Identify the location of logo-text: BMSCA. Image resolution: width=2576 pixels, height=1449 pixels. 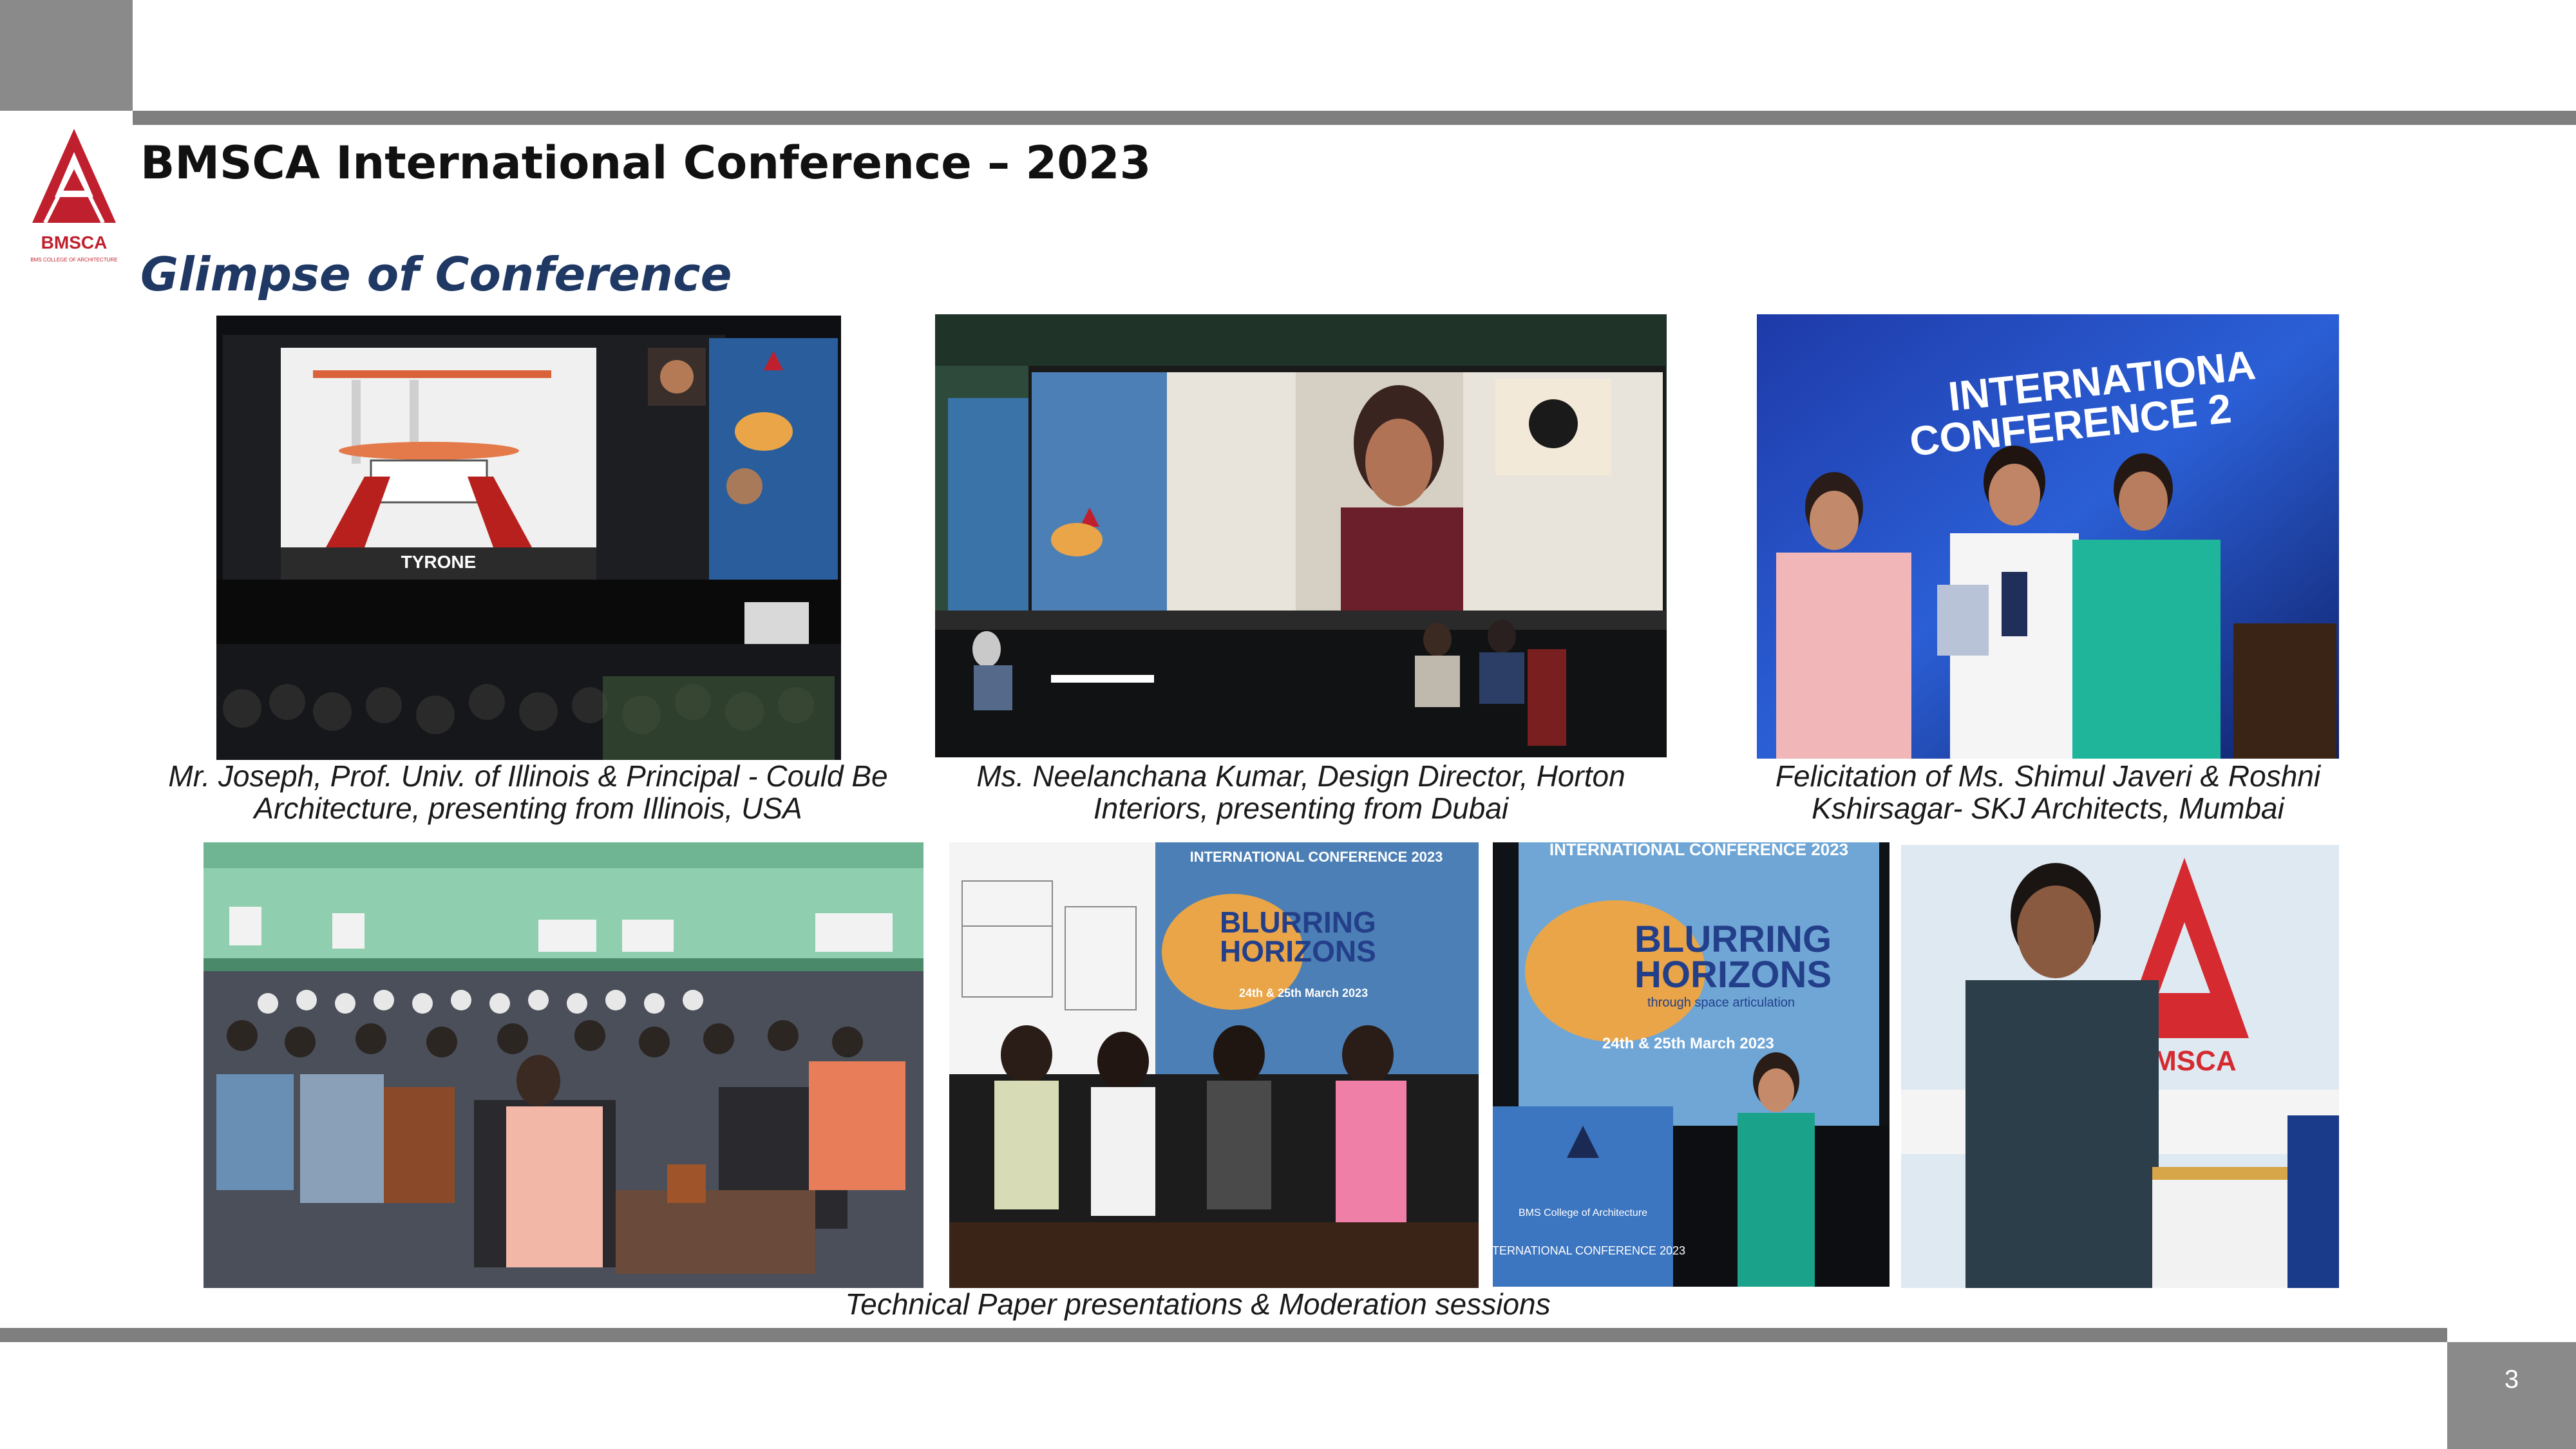
(74, 242).